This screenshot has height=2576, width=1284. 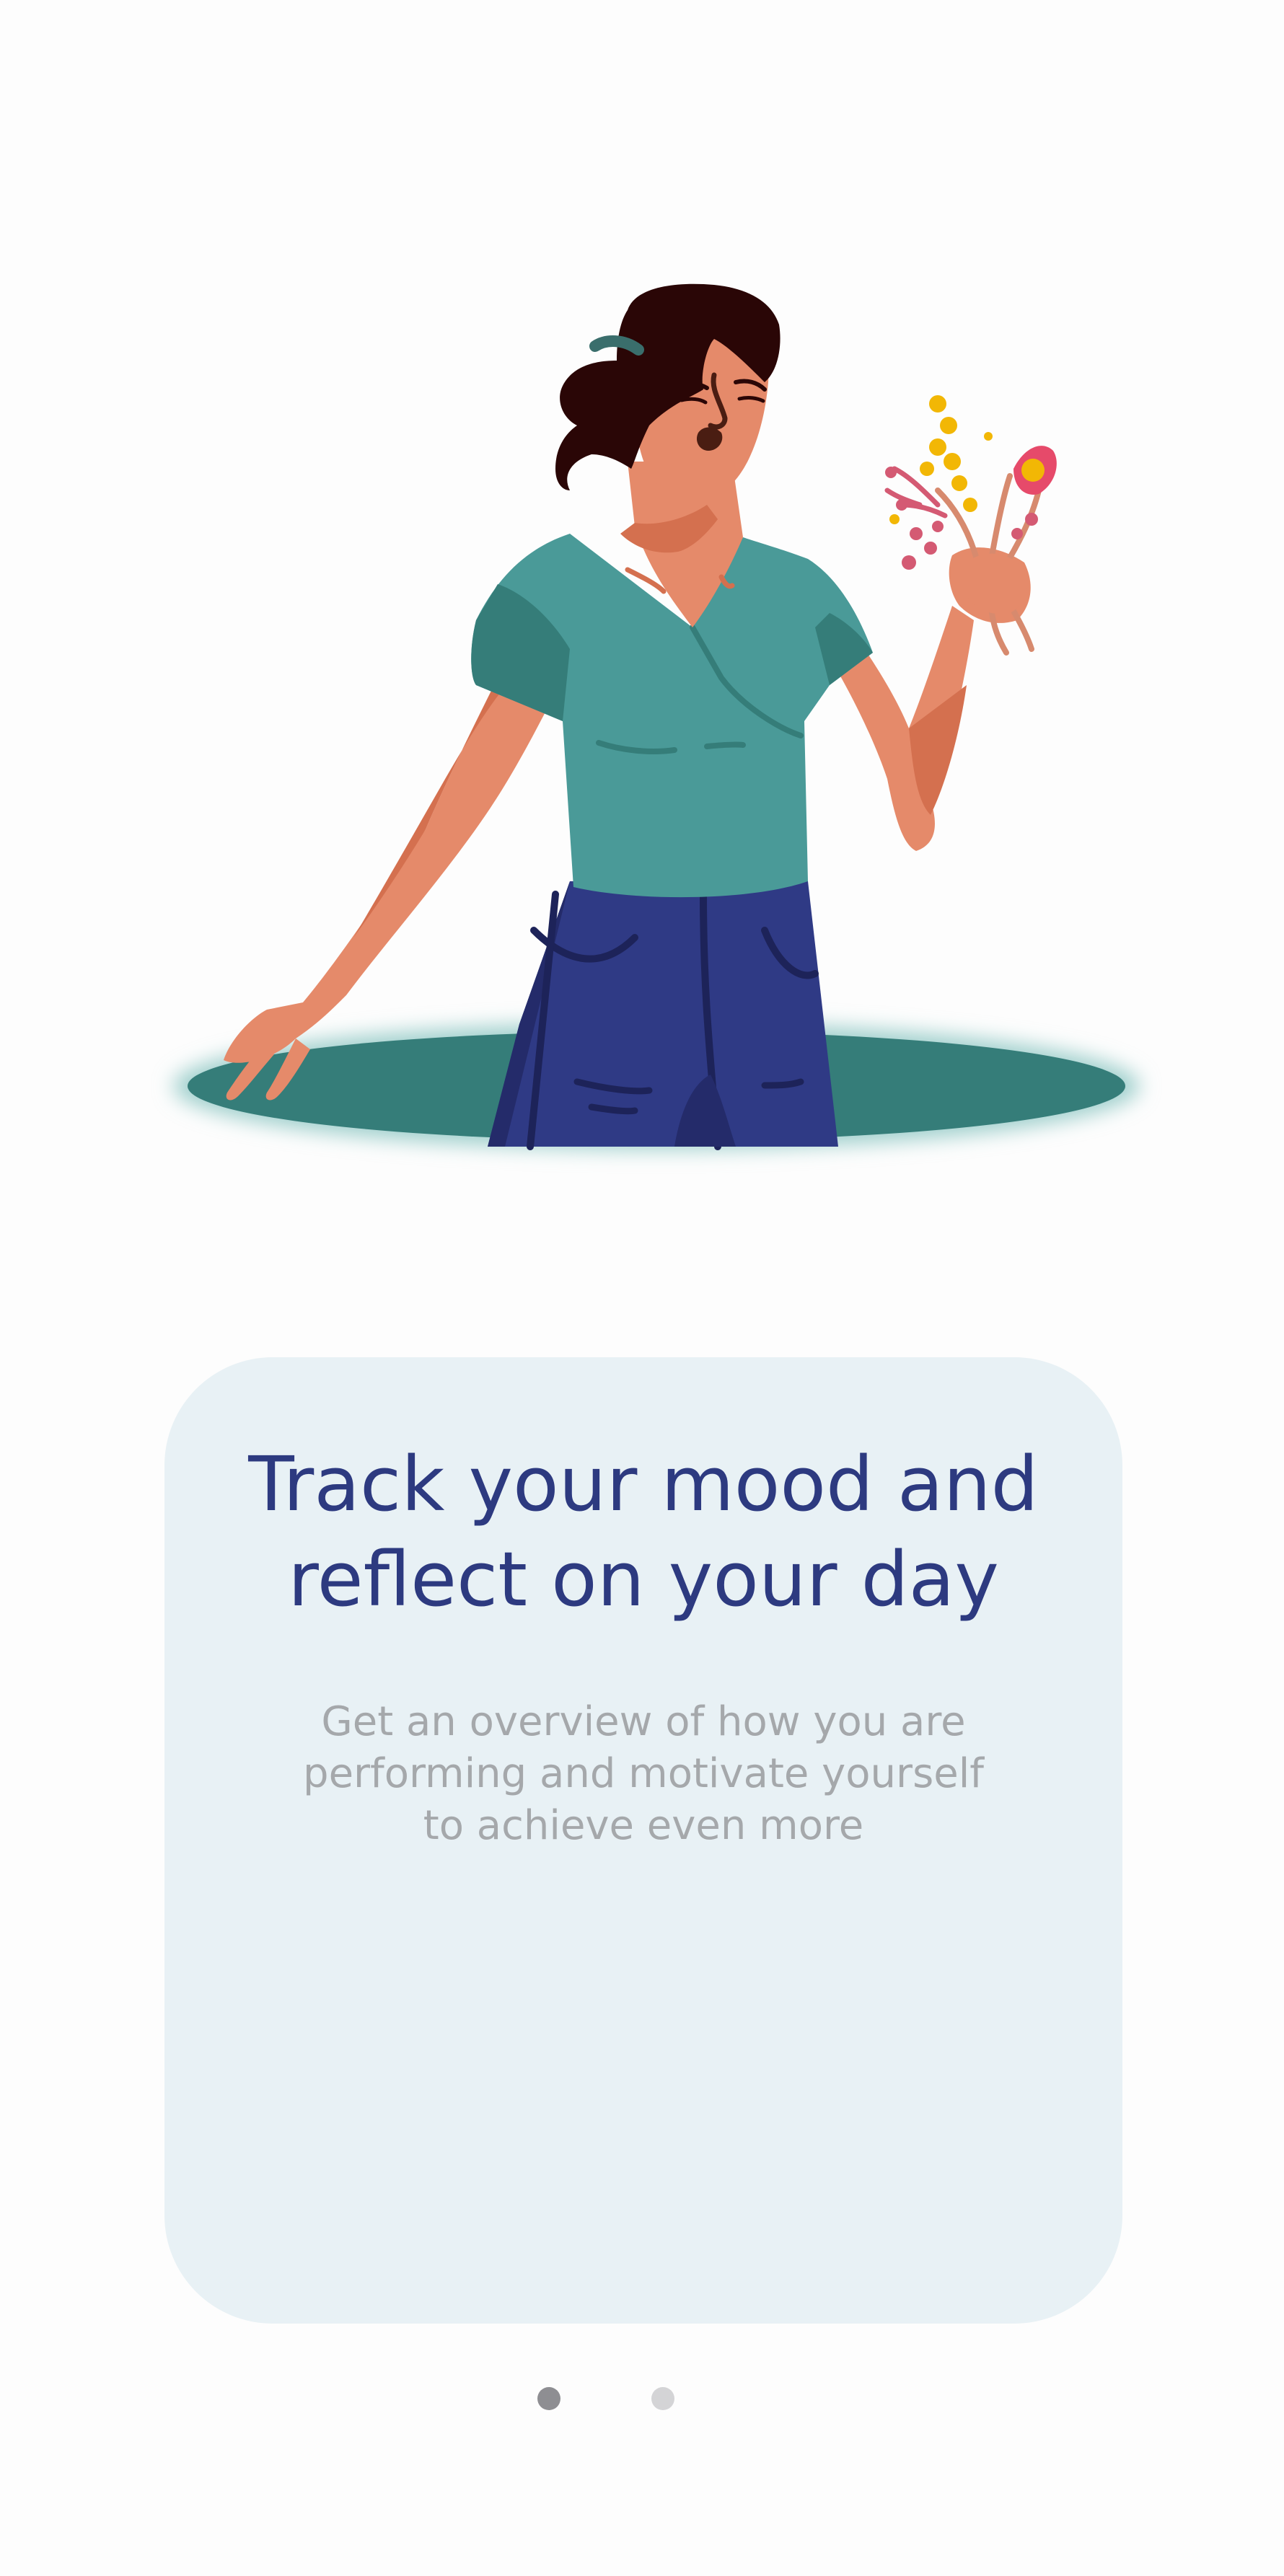 What do you see at coordinates (662, 2398) in the screenshot?
I see `page-dot-inactive` at bounding box center [662, 2398].